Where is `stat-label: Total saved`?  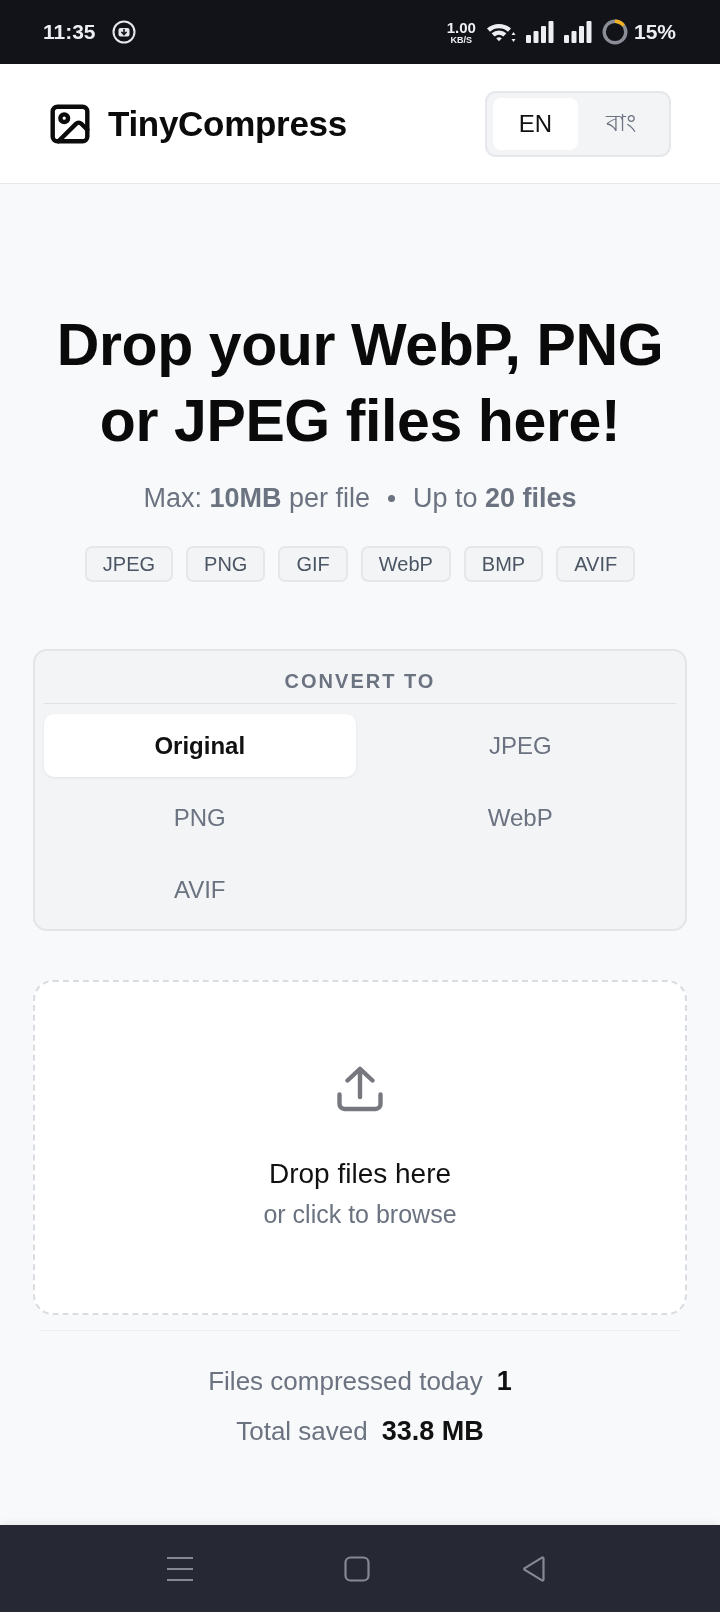 stat-label: Total saved is located at coordinates (302, 1431).